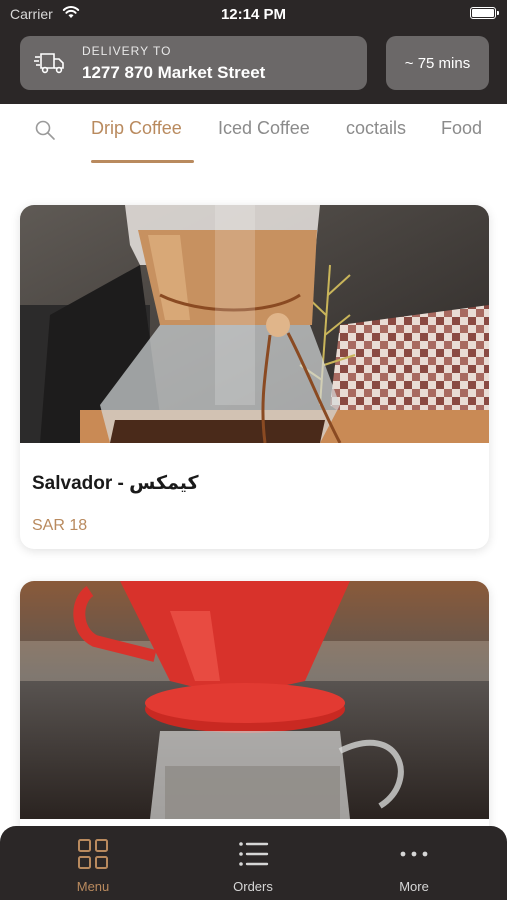 The height and width of the screenshot is (900, 507). What do you see at coordinates (264, 128) in the screenshot?
I see `tab-iced-coffee: Iced Coffee` at bounding box center [264, 128].